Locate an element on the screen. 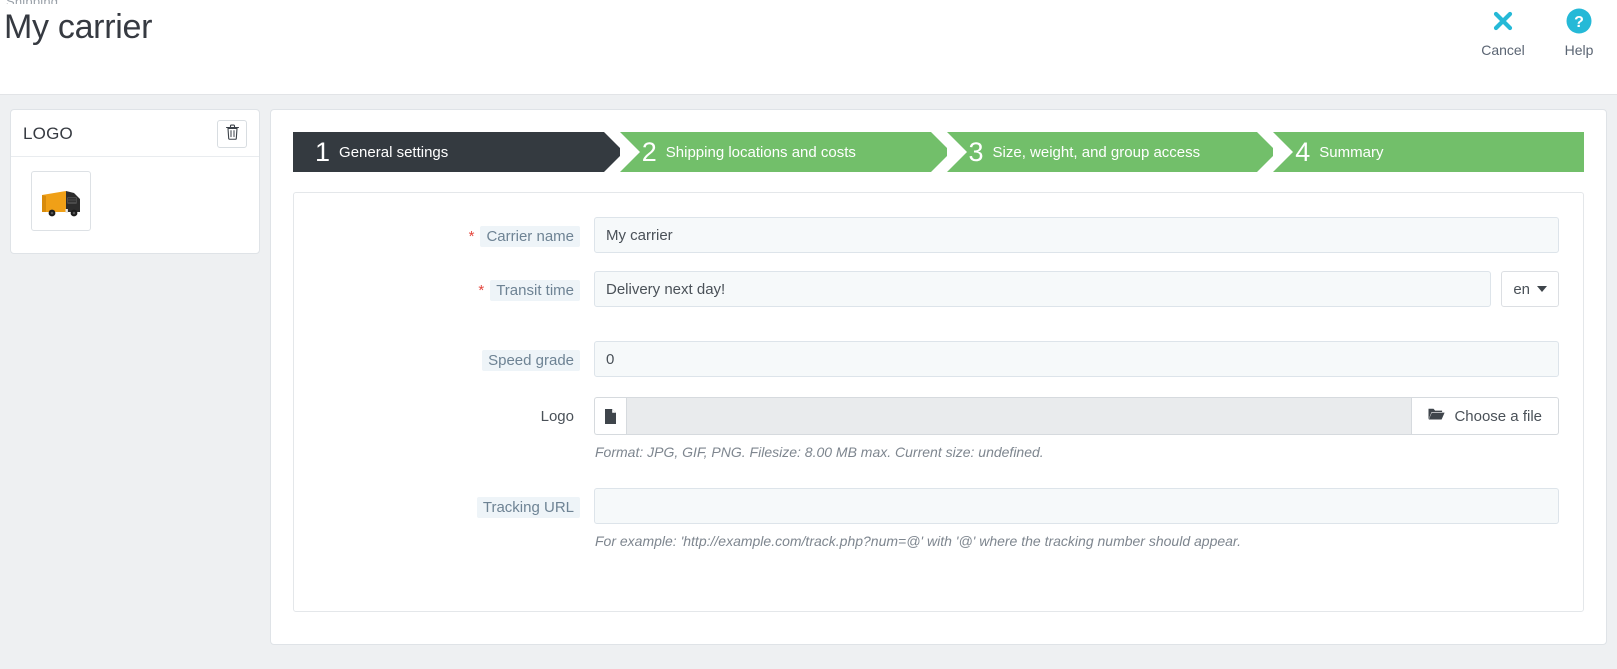 The width and height of the screenshot is (1617, 669). carrier-name-control is located at coordinates (1076, 235).